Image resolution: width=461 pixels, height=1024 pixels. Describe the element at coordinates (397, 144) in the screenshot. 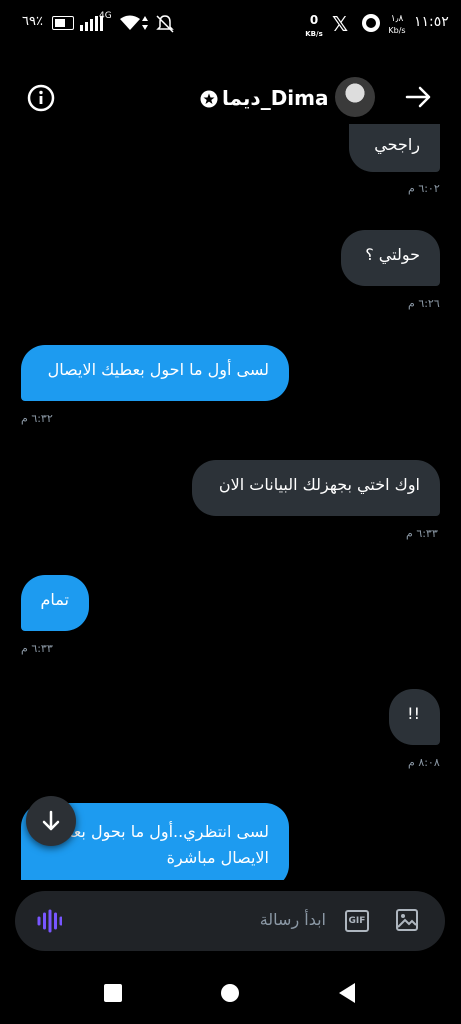

I see `message-text: راجحي` at that location.